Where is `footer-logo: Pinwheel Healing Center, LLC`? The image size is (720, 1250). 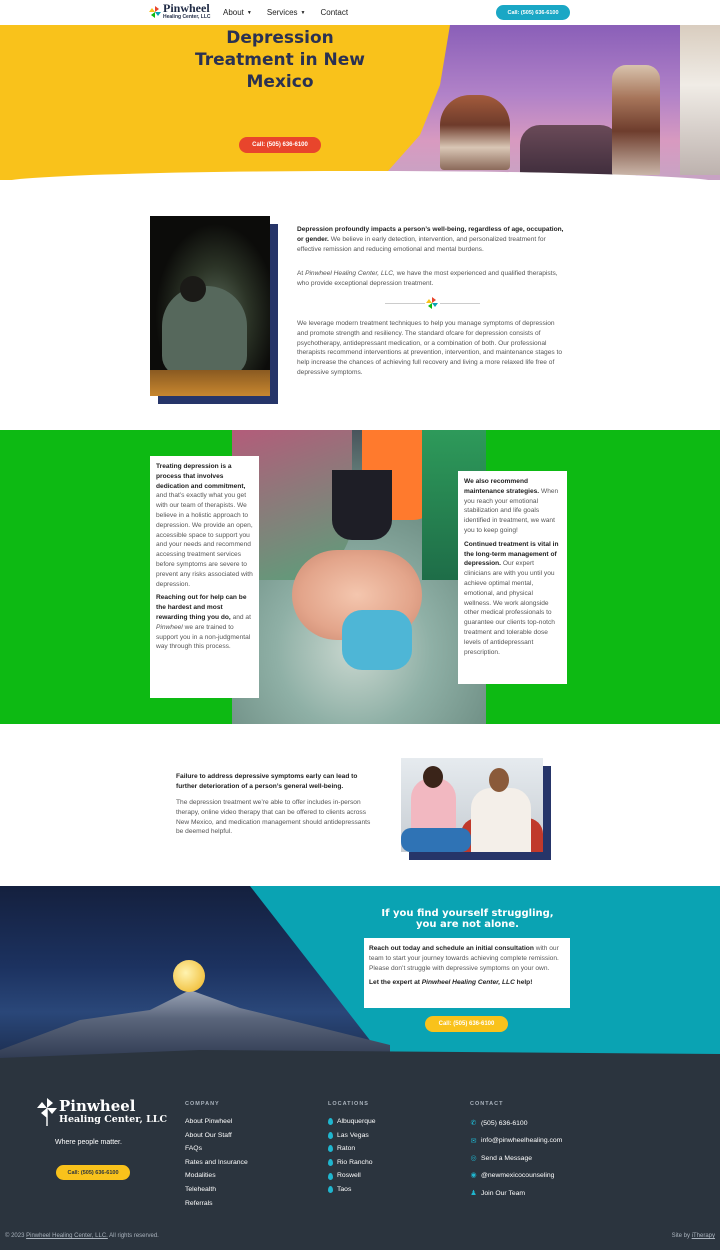
footer-logo: Pinwheel Healing Center, LLC is located at coordinates (102, 1112).